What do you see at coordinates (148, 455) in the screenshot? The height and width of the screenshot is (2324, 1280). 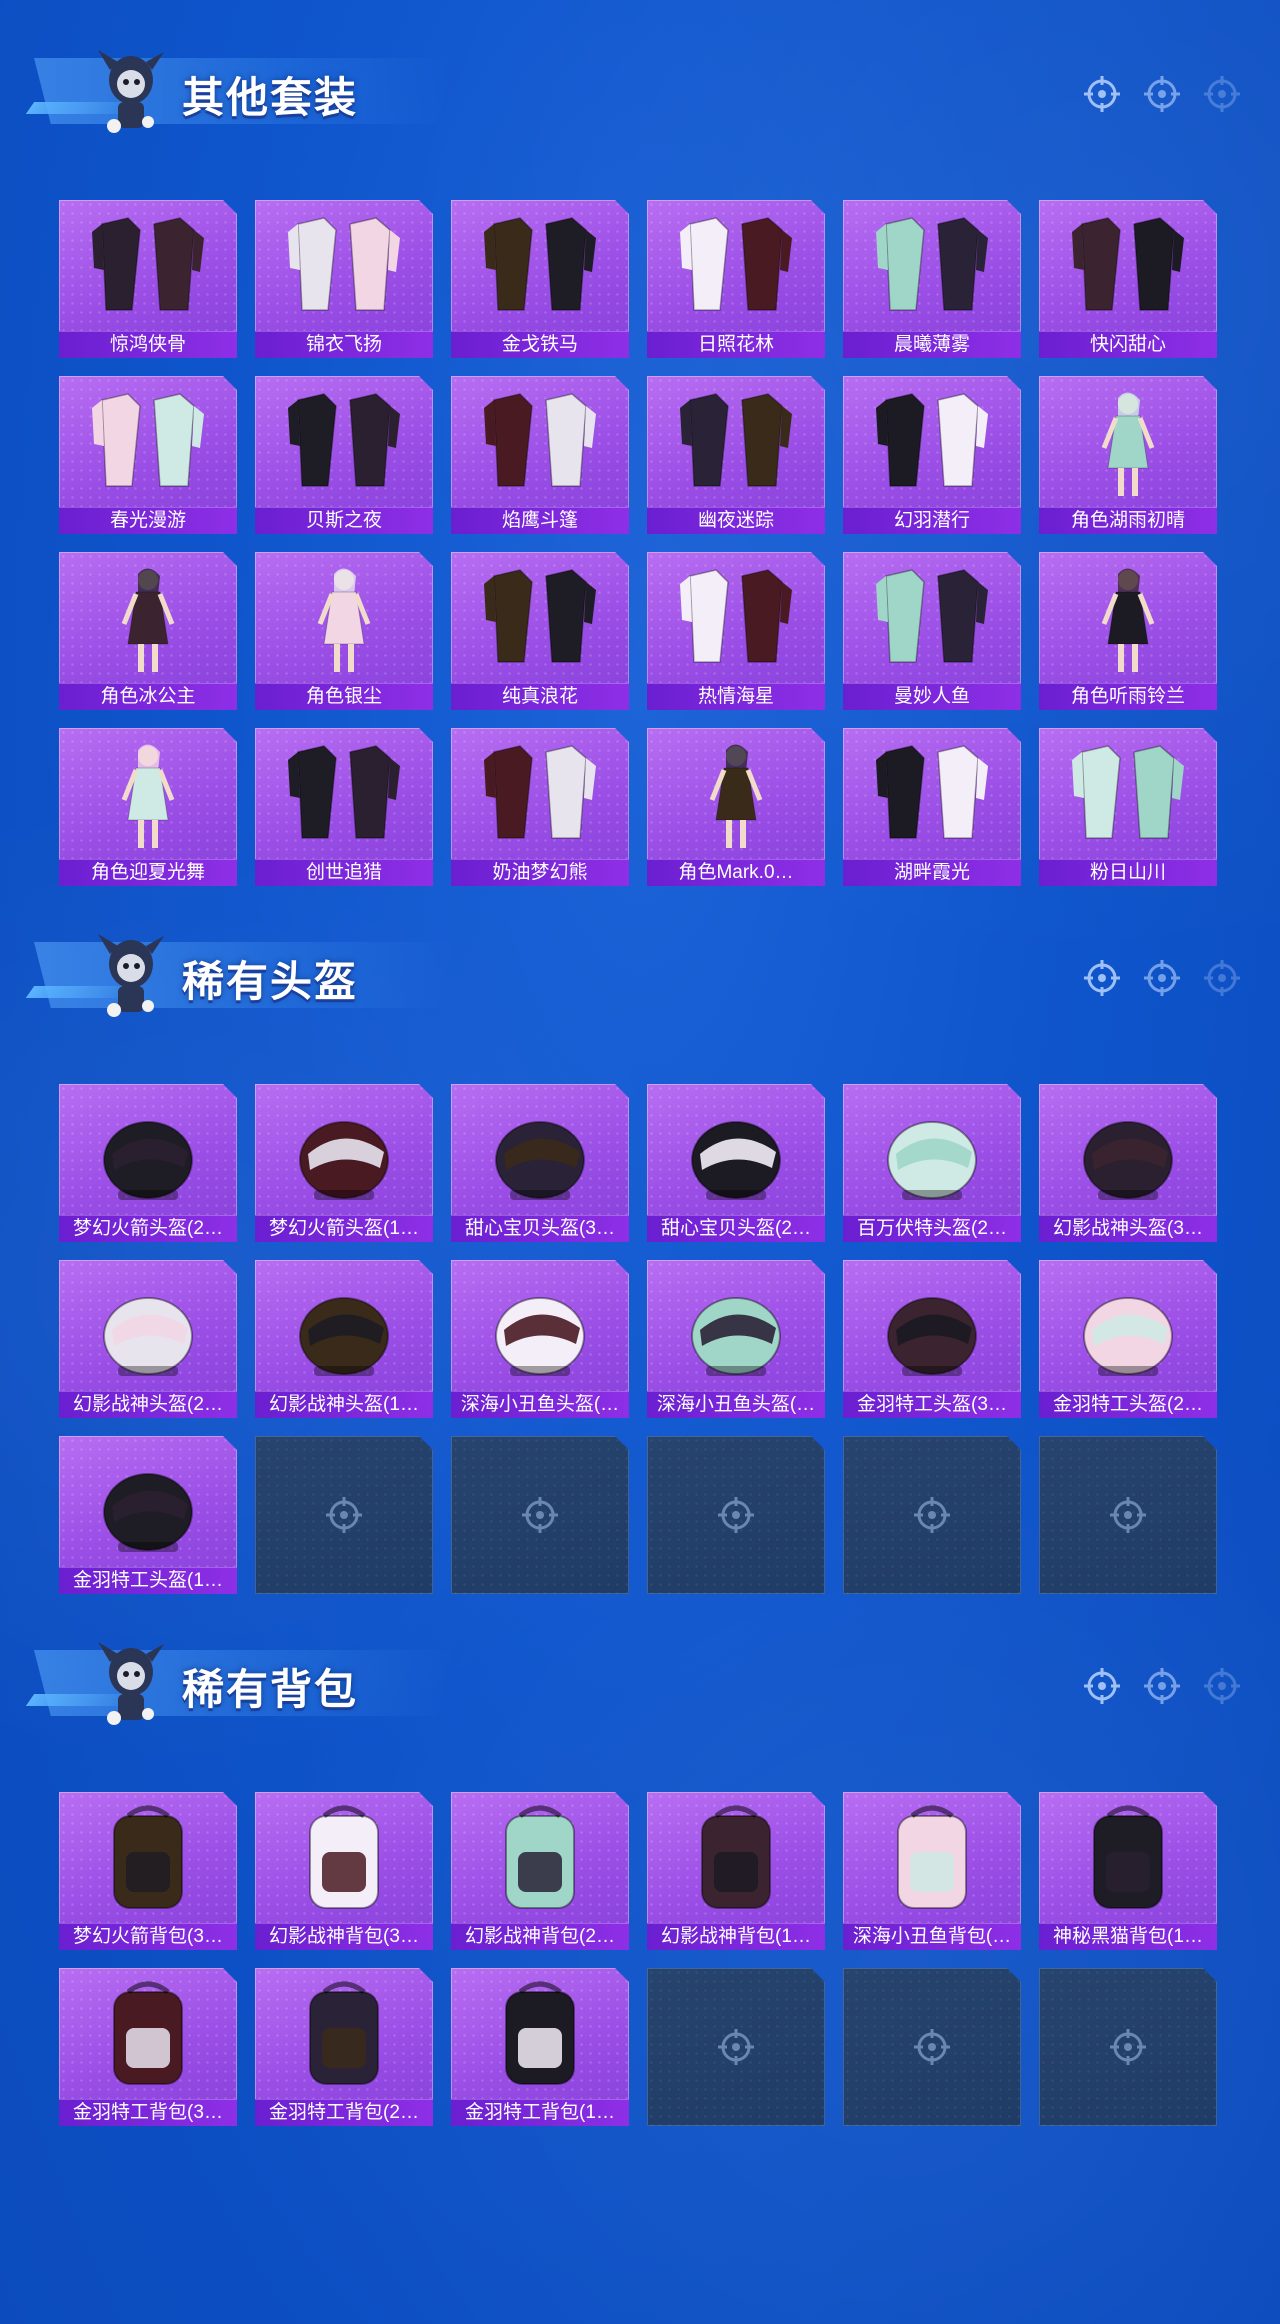 I see `item-card: 春光漫游` at bounding box center [148, 455].